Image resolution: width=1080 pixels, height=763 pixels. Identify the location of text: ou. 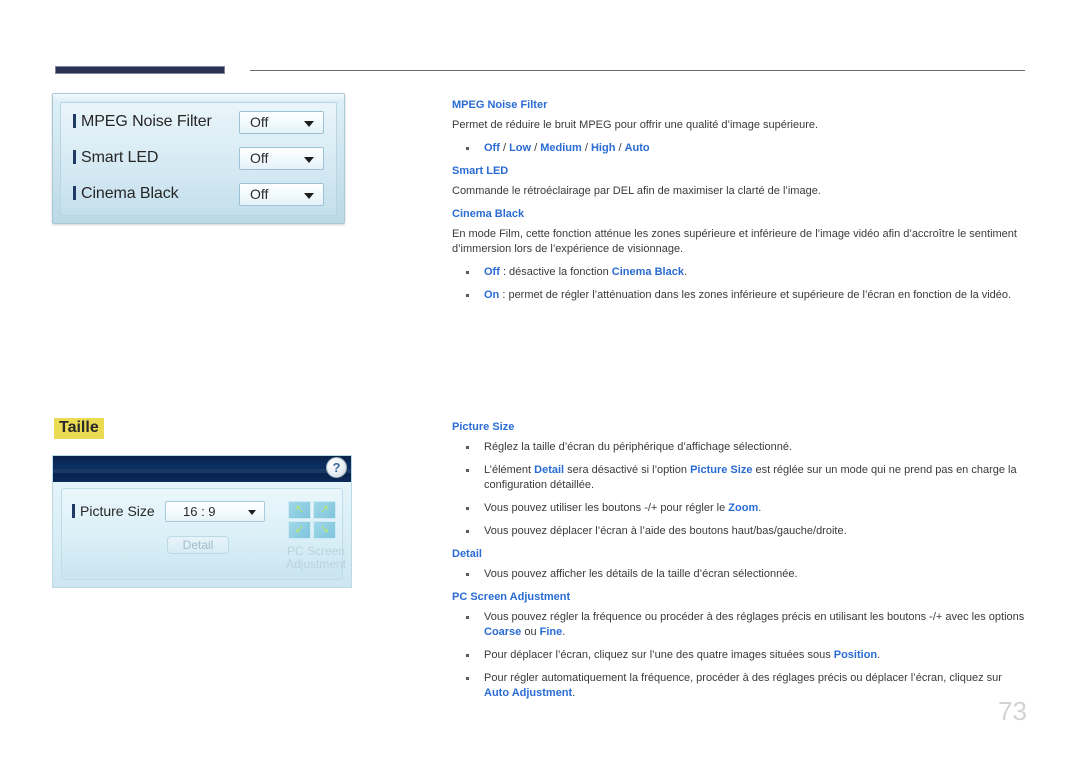
(530, 632).